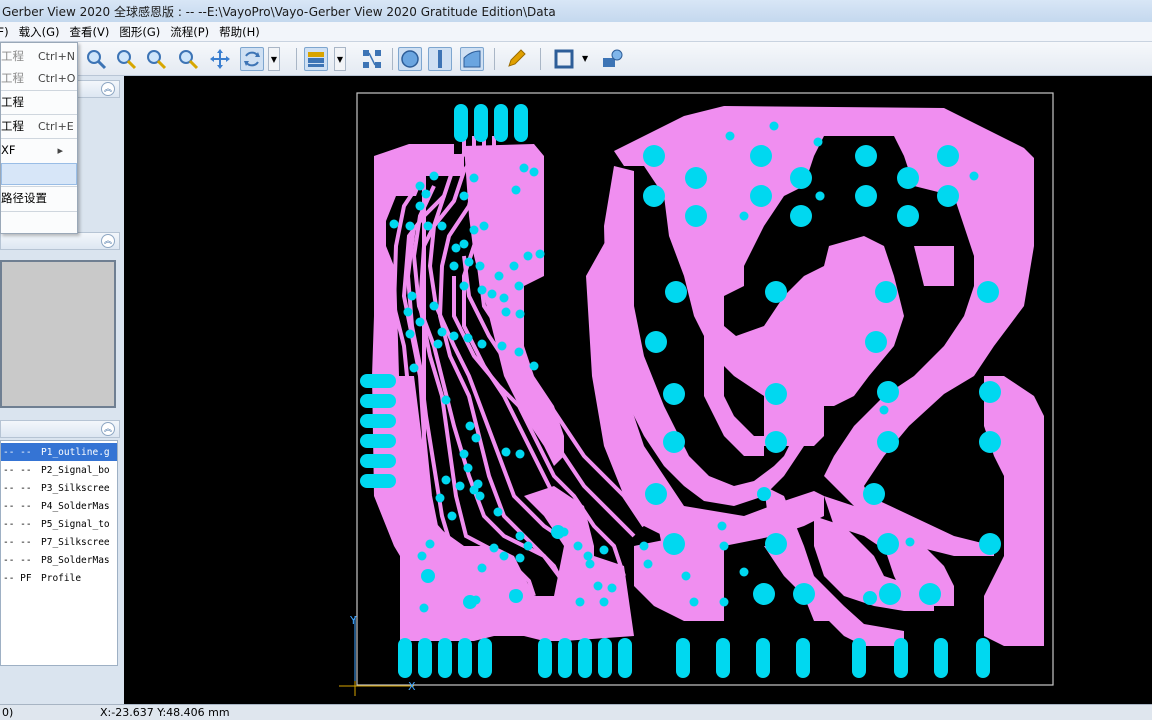 Image resolution: width=1152 pixels, height=720 pixels. Describe the element at coordinates (39, 150) in the screenshot. I see `menu-dxf: XF ▸` at that location.